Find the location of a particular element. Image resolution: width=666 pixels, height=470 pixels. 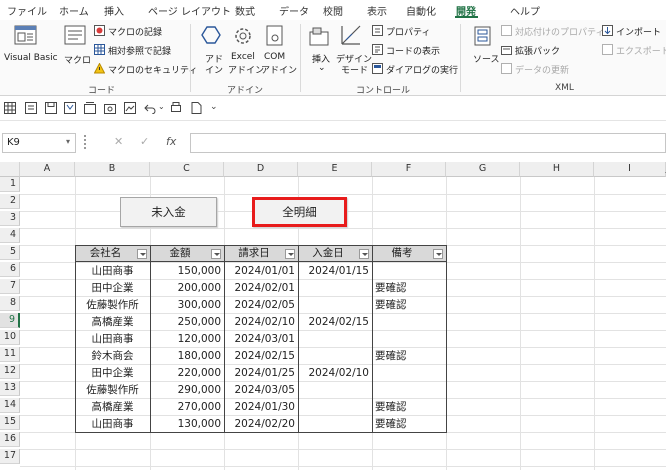

macro-security-button: マクロのセキュリティ is located at coordinates (152, 69).